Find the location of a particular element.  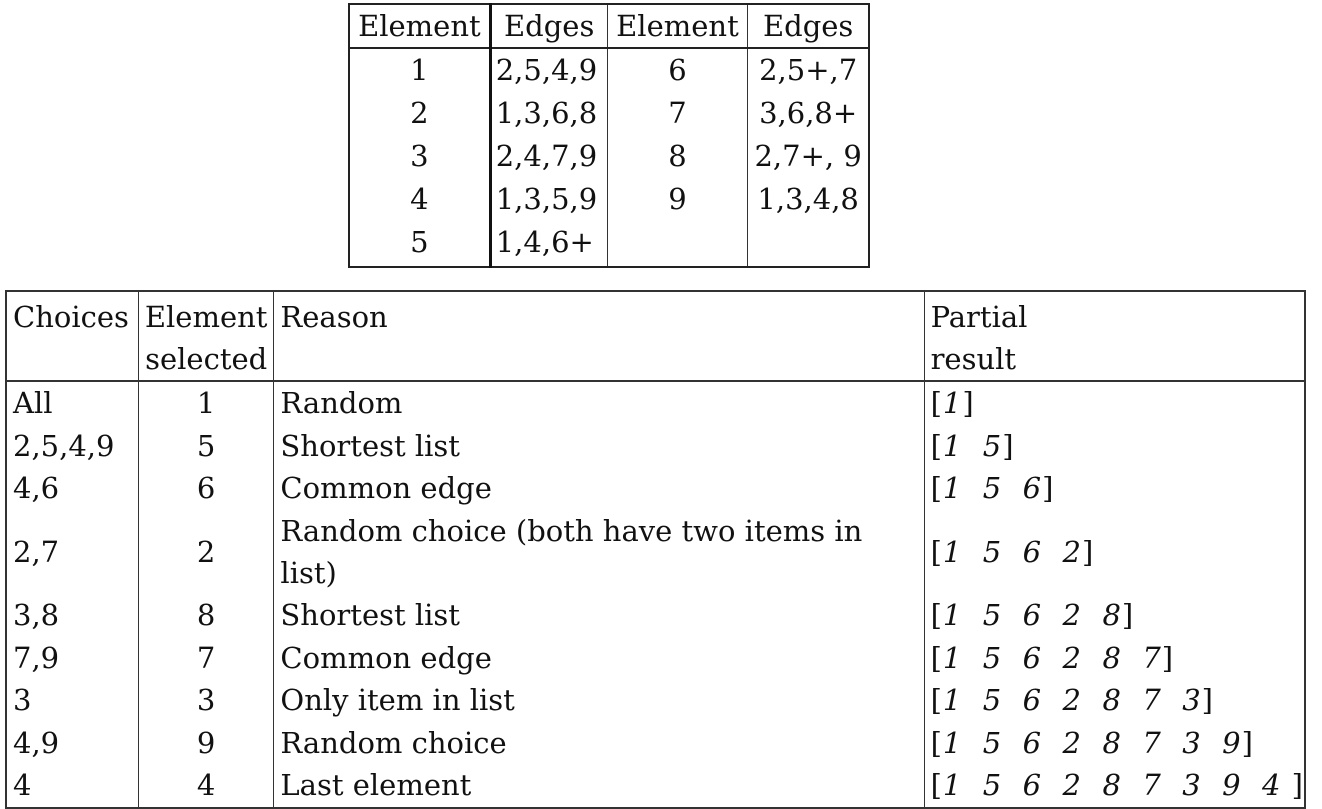

header-element-selected: Element selected is located at coordinates (206, 336).